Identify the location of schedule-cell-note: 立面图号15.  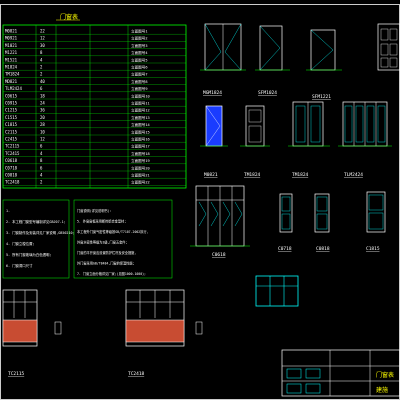
(140, 131).